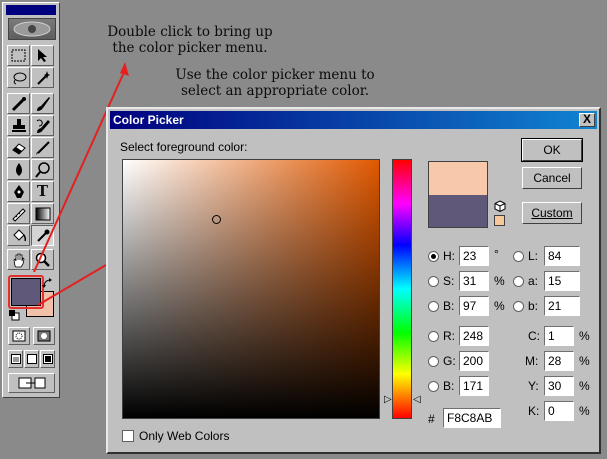  I want to click on cancel-button: Cancel, so click(552, 178).